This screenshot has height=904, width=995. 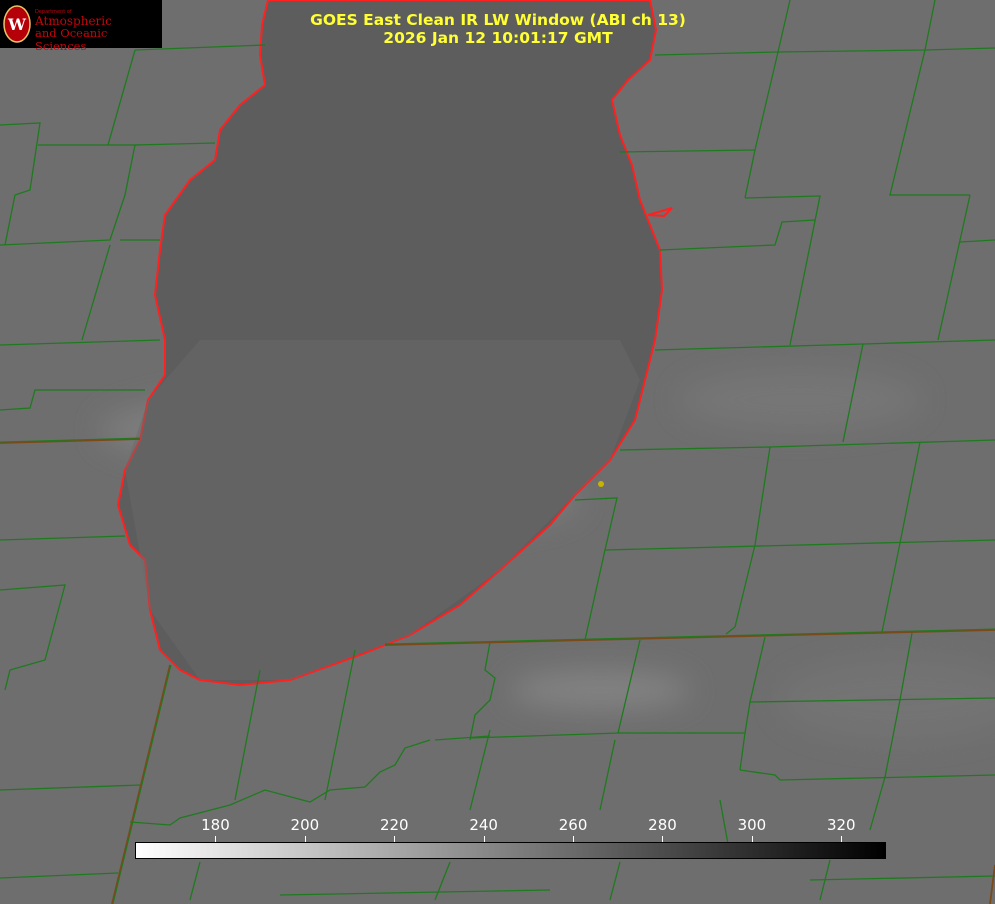 What do you see at coordinates (394, 825) in the screenshot?
I see `colorbar-tick-label: 220` at bounding box center [394, 825].